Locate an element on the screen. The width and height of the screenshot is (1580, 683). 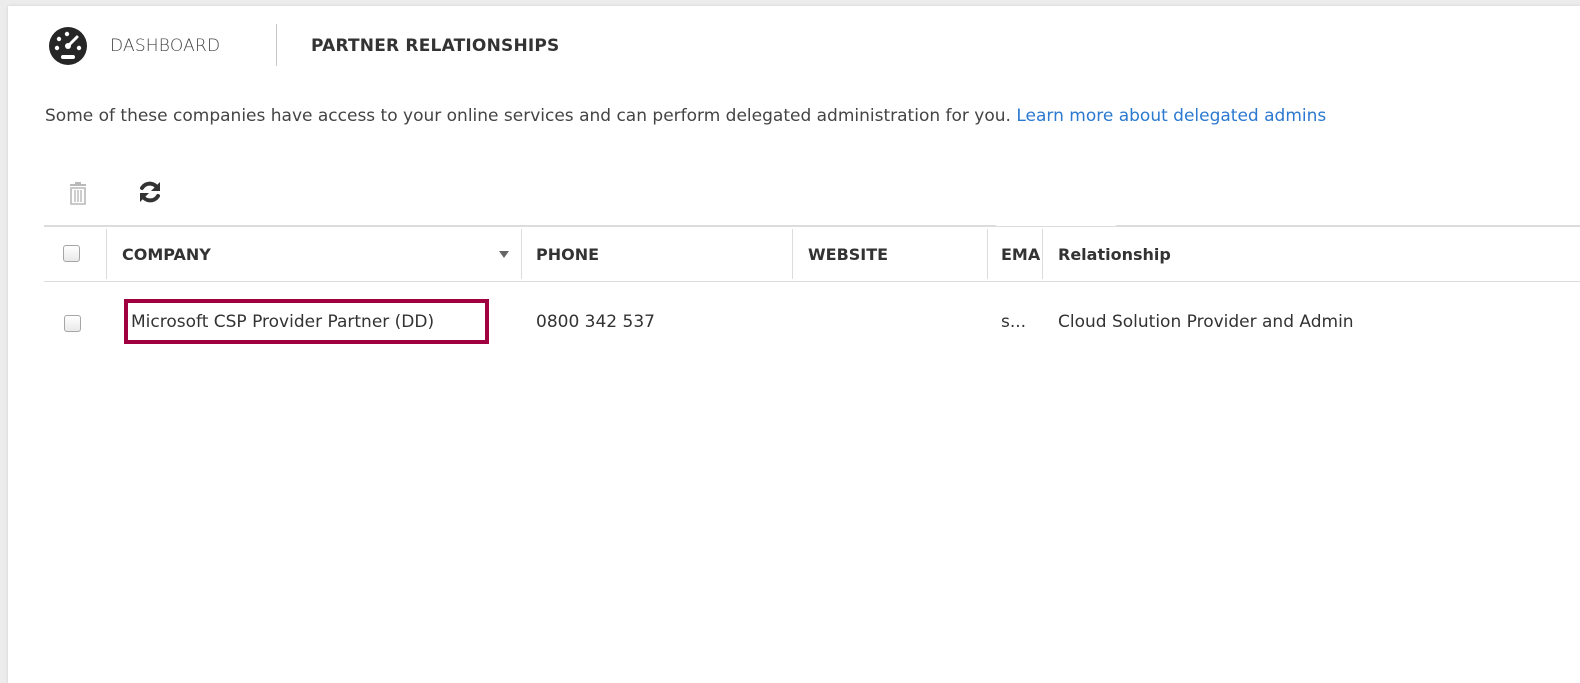
column-header-company: COMPANY is located at coordinates (322, 254).